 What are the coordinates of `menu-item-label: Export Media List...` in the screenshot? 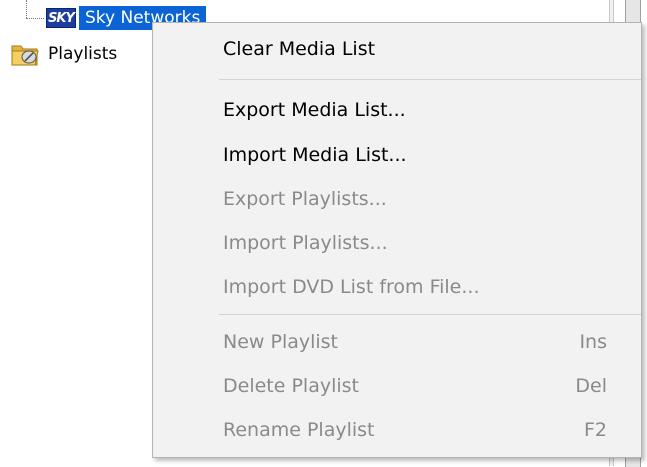 It's located at (314, 110).